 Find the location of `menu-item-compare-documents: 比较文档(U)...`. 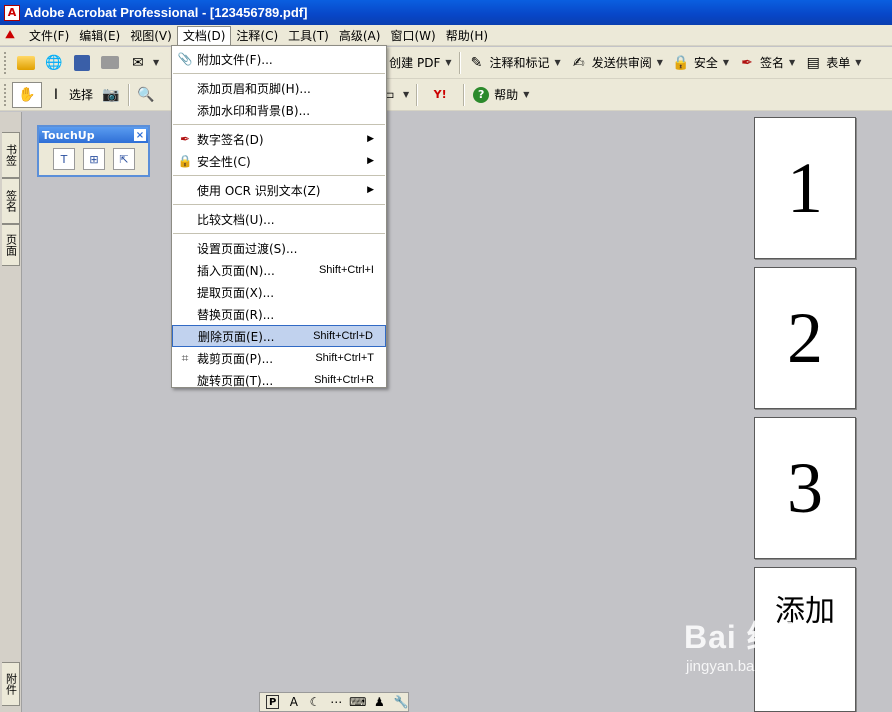

menu-item-compare-documents: 比较文档(U)... is located at coordinates (279, 219).